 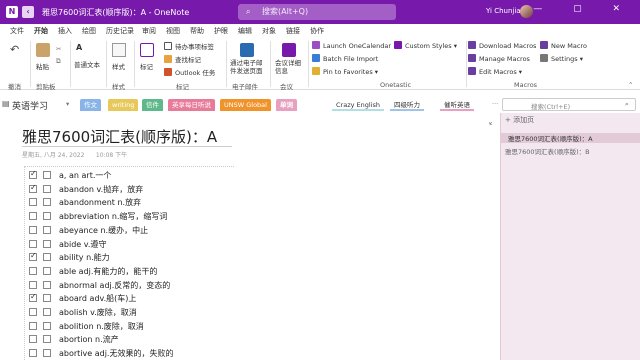 I want to click on chevron-down-icon: ▾, so click(x=67, y=104).